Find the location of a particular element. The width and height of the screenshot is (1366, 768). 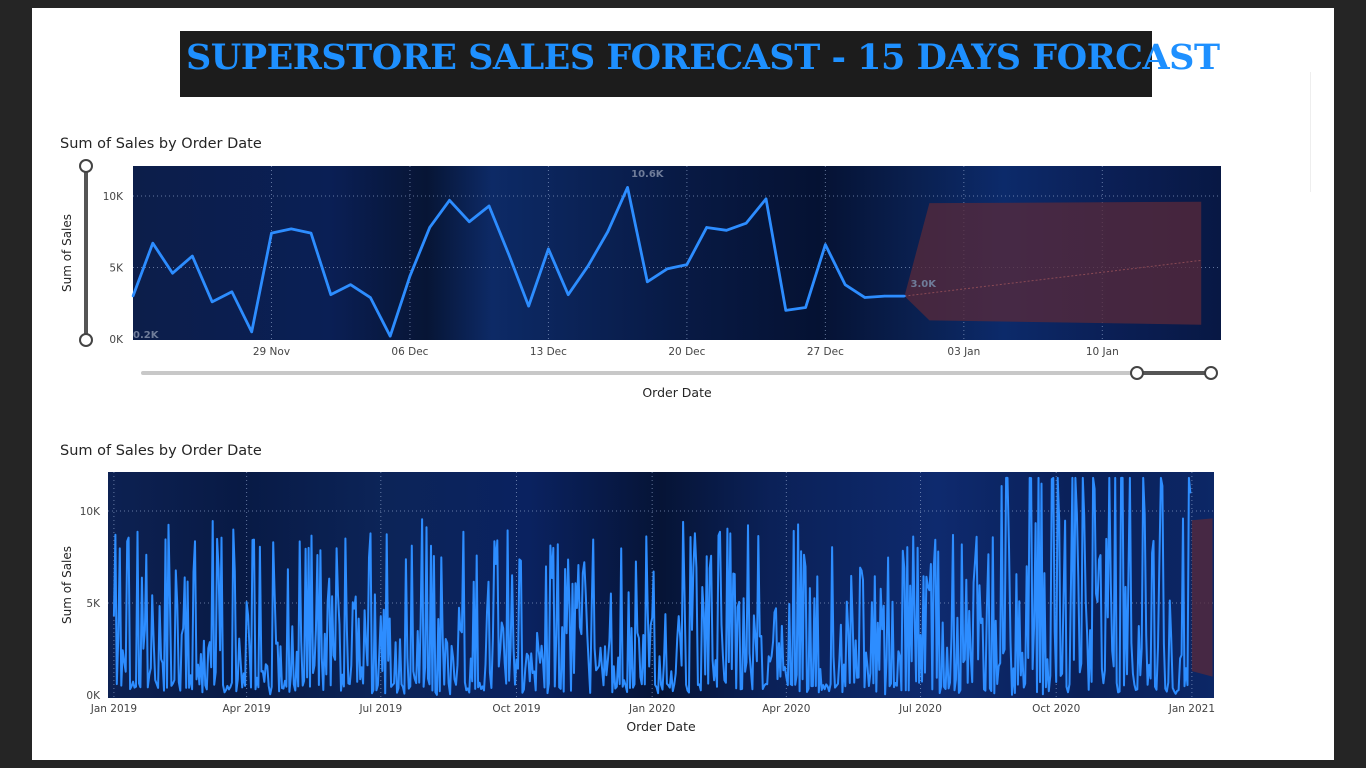

top-forecast-band is located at coordinates (1053, 263).